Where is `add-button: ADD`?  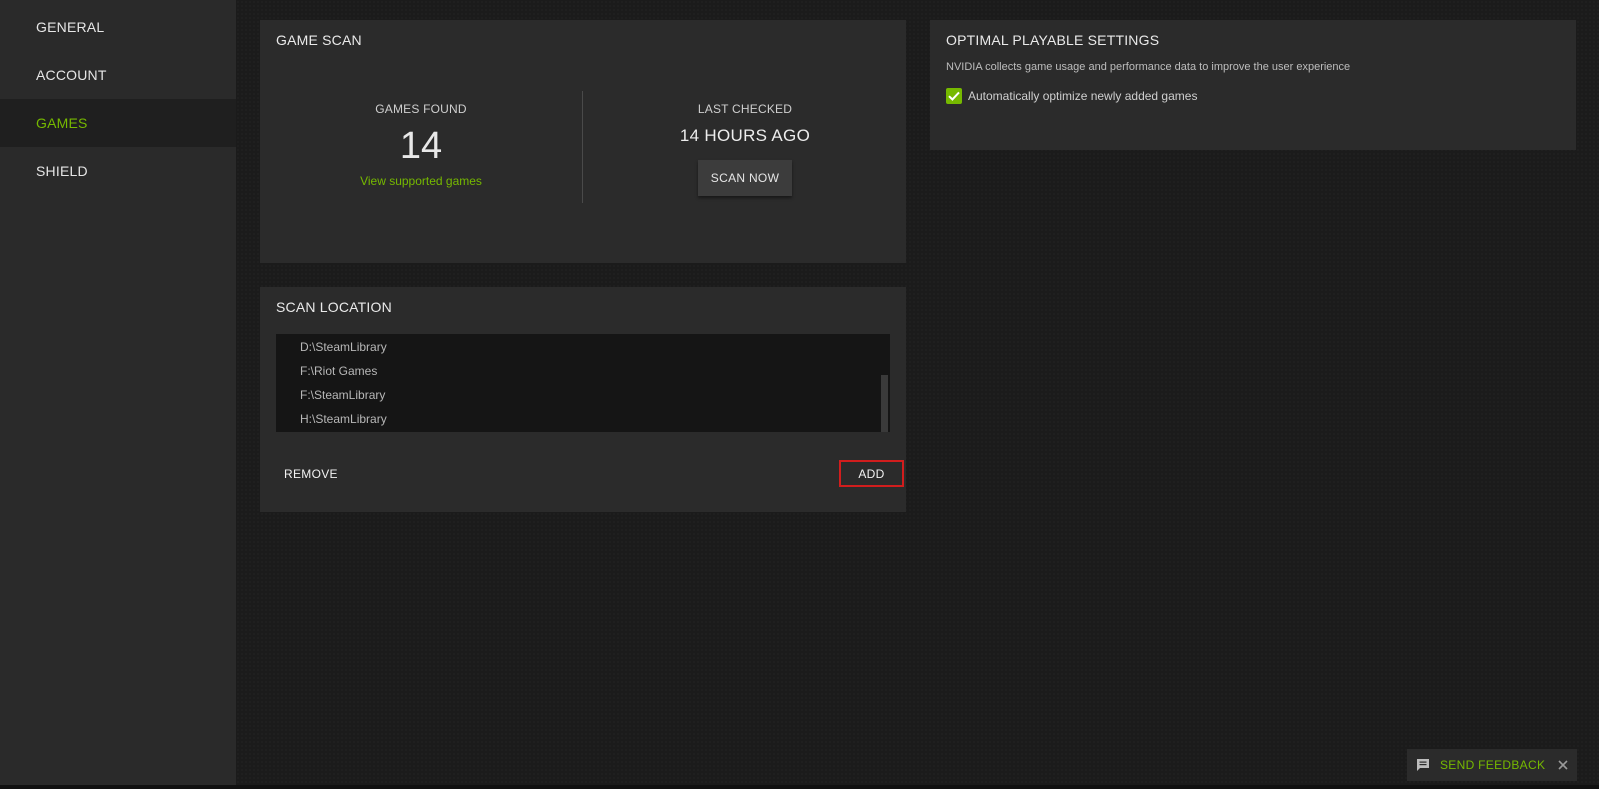 add-button: ADD is located at coordinates (871, 473).